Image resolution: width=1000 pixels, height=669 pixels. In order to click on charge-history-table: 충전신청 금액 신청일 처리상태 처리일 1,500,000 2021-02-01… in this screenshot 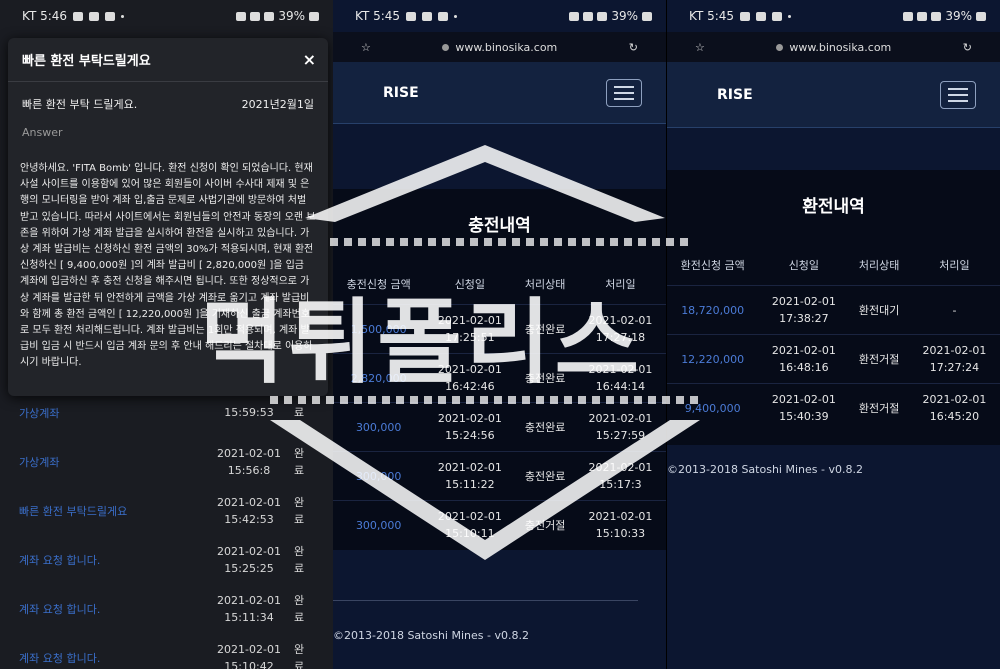, I will do `click(499, 408)`.